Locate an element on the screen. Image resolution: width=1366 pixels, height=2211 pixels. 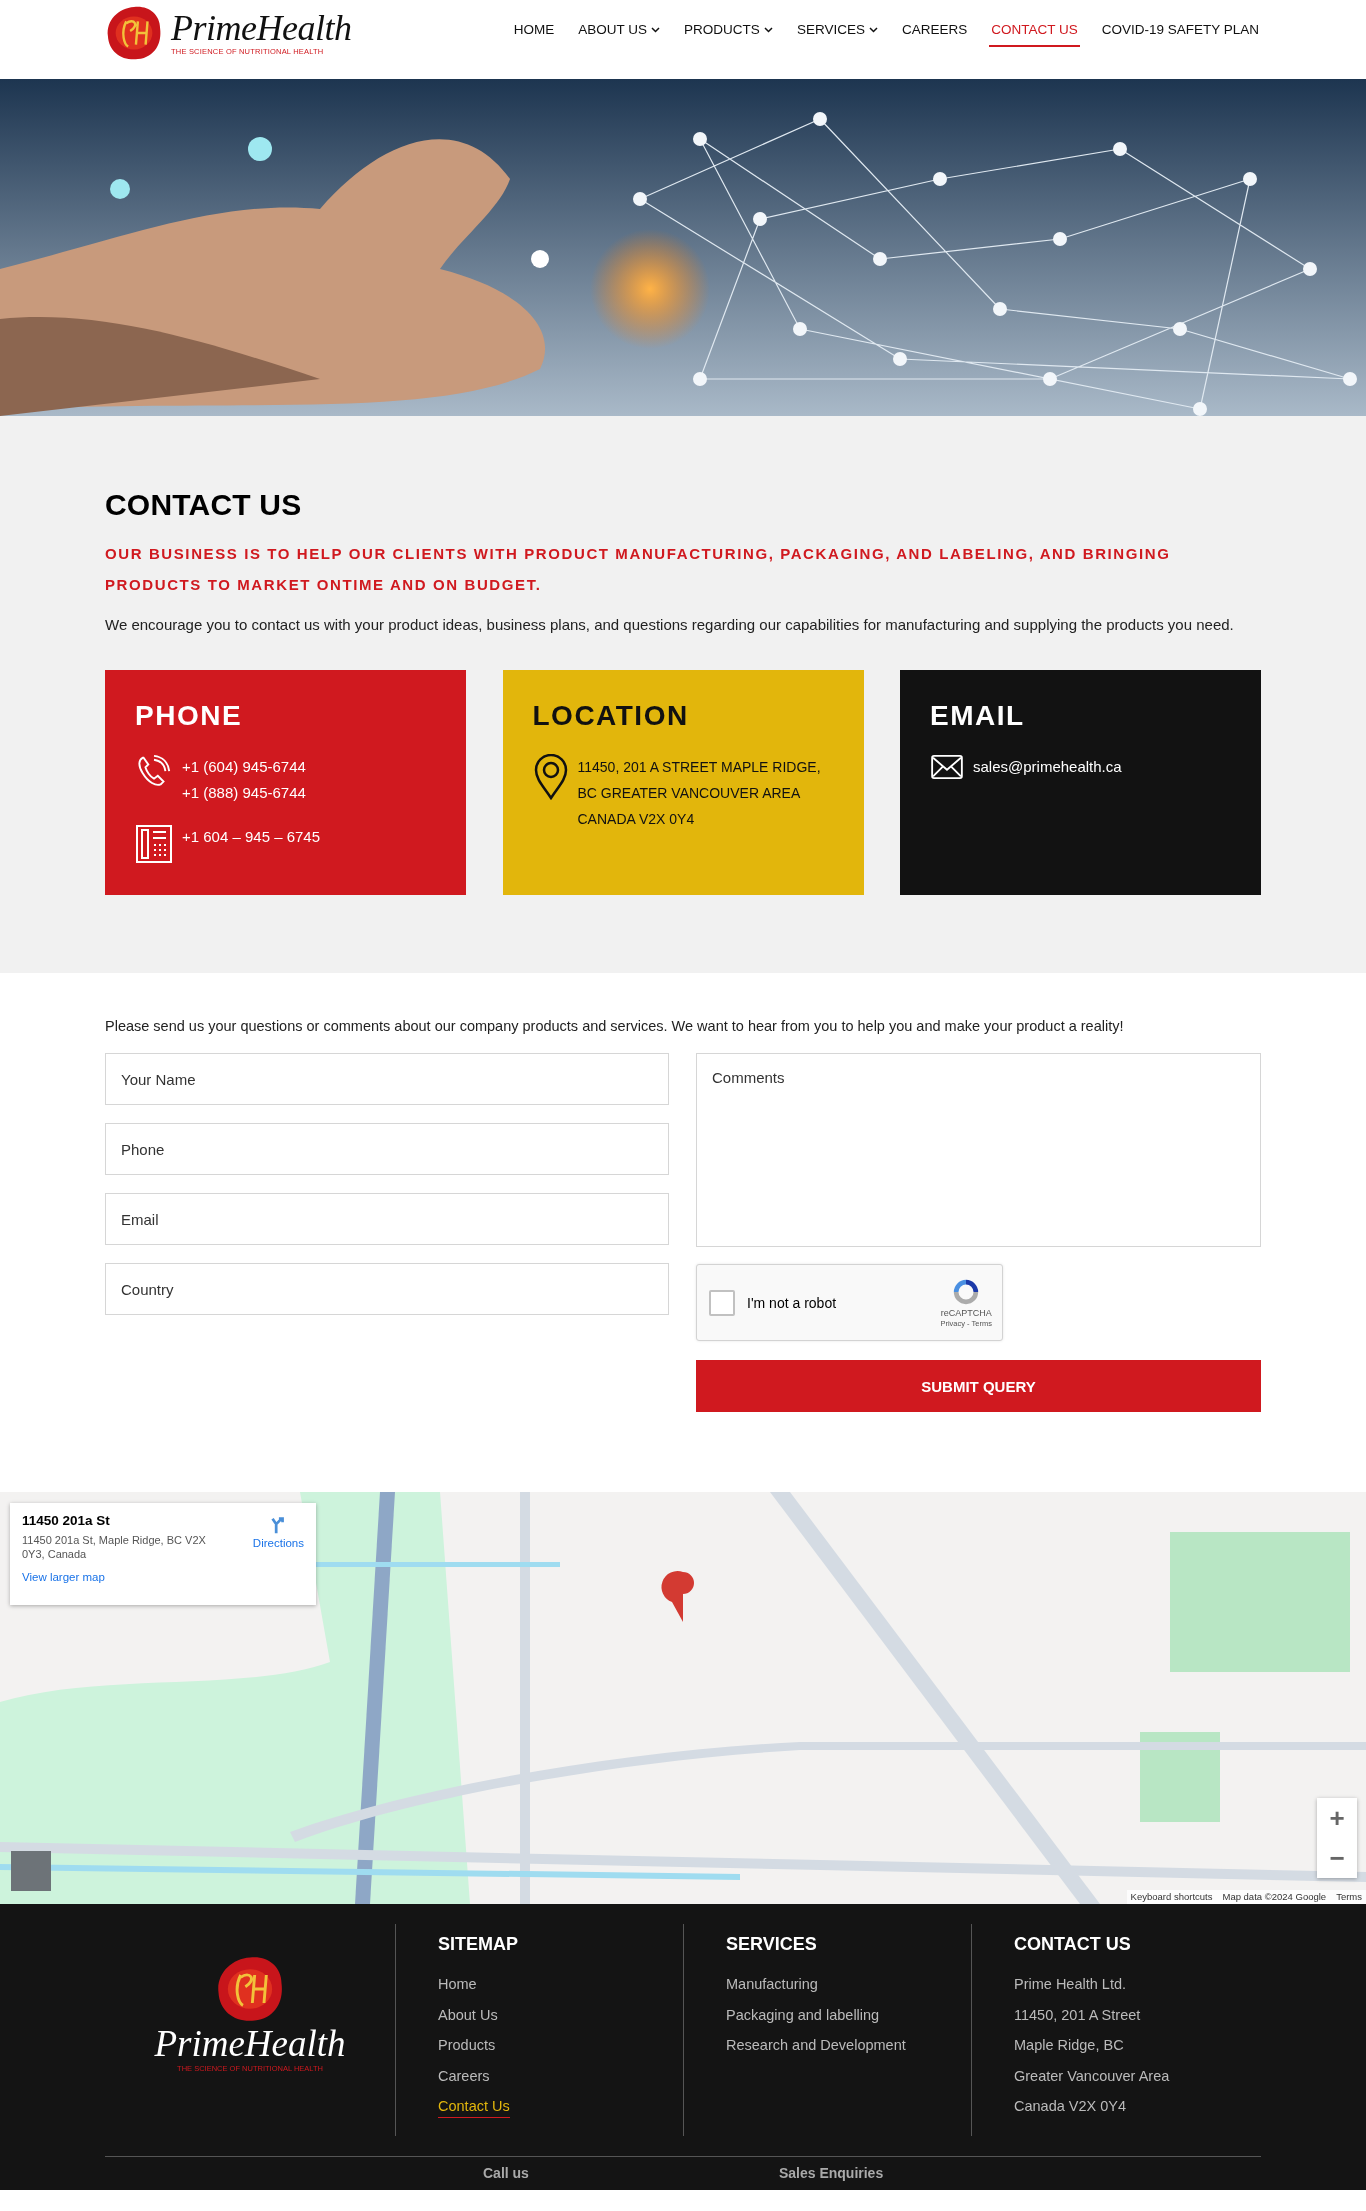
footer-link: Careers is located at coordinates (464, 2075).